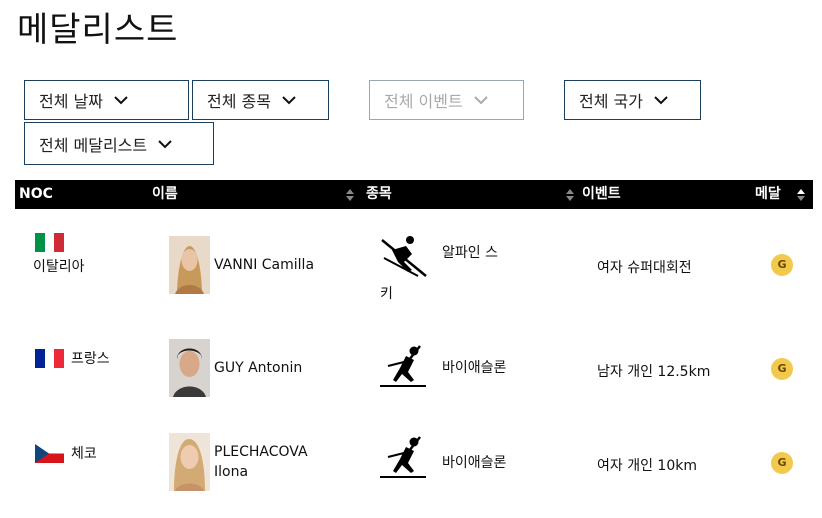  What do you see at coordinates (93, 145) in the screenshot?
I see `medalist-filter-label: 전체 메달리스트` at bounding box center [93, 145].